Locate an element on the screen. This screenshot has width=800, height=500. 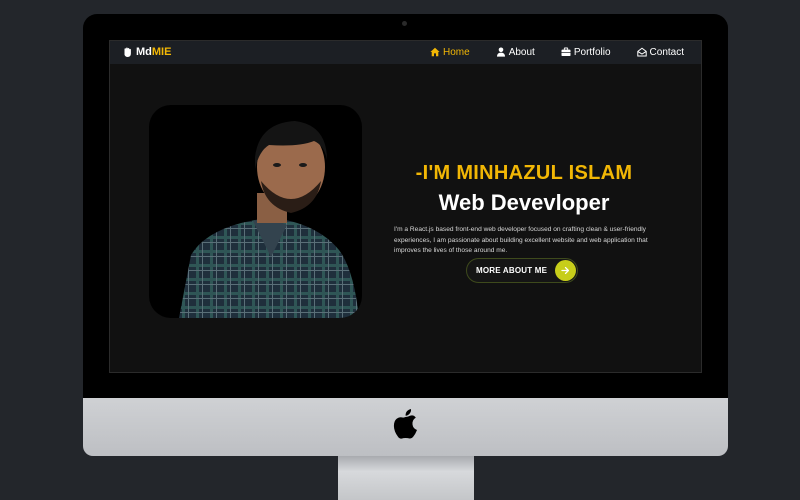
nav-contact: Contact is located at coordinates (660, 52).